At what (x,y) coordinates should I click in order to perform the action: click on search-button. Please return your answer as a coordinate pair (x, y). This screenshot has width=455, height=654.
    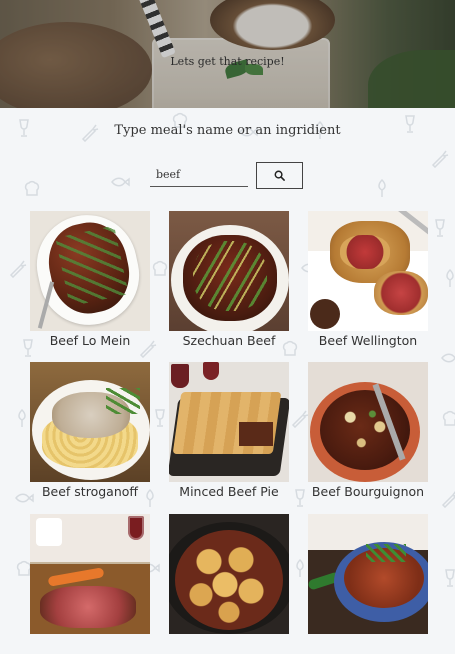
    Looking at the image, I should click on (279, 175).